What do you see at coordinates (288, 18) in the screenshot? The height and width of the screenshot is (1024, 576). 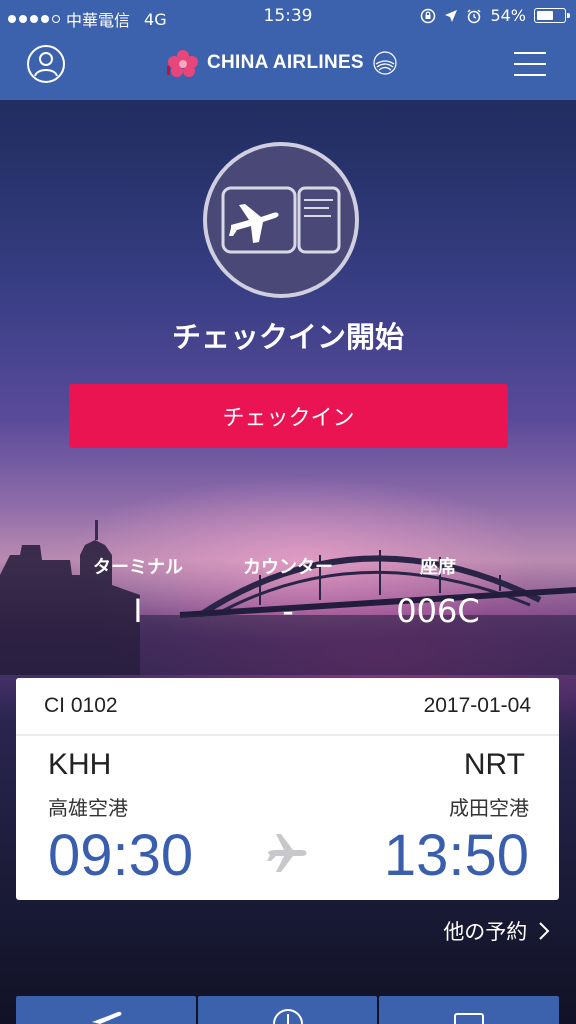 I see `status-bar: 中華電信 4G 15:39 54%` at bounding box center [288, 18].